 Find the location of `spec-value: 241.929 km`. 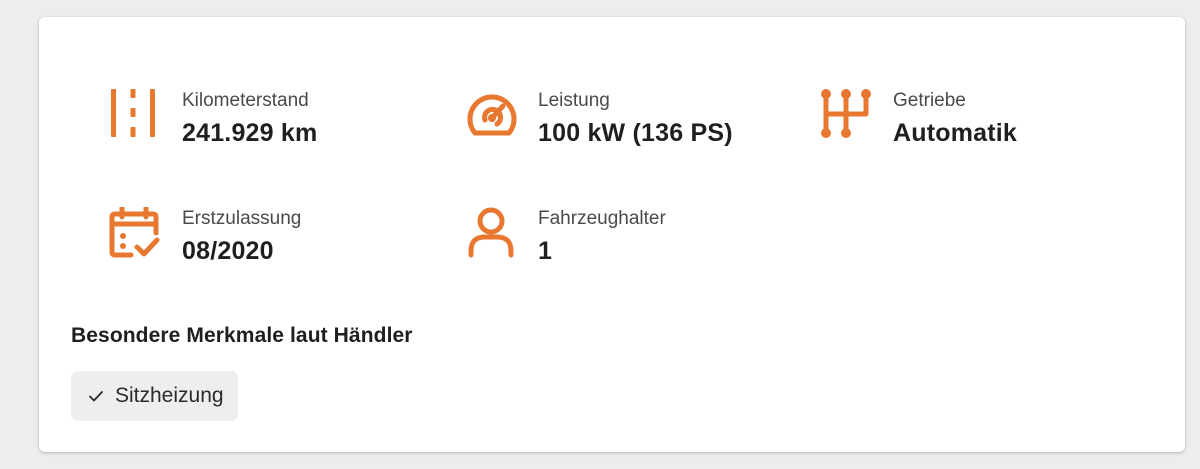

spec-value: 241.929 km is located at coordinates (250, 133).